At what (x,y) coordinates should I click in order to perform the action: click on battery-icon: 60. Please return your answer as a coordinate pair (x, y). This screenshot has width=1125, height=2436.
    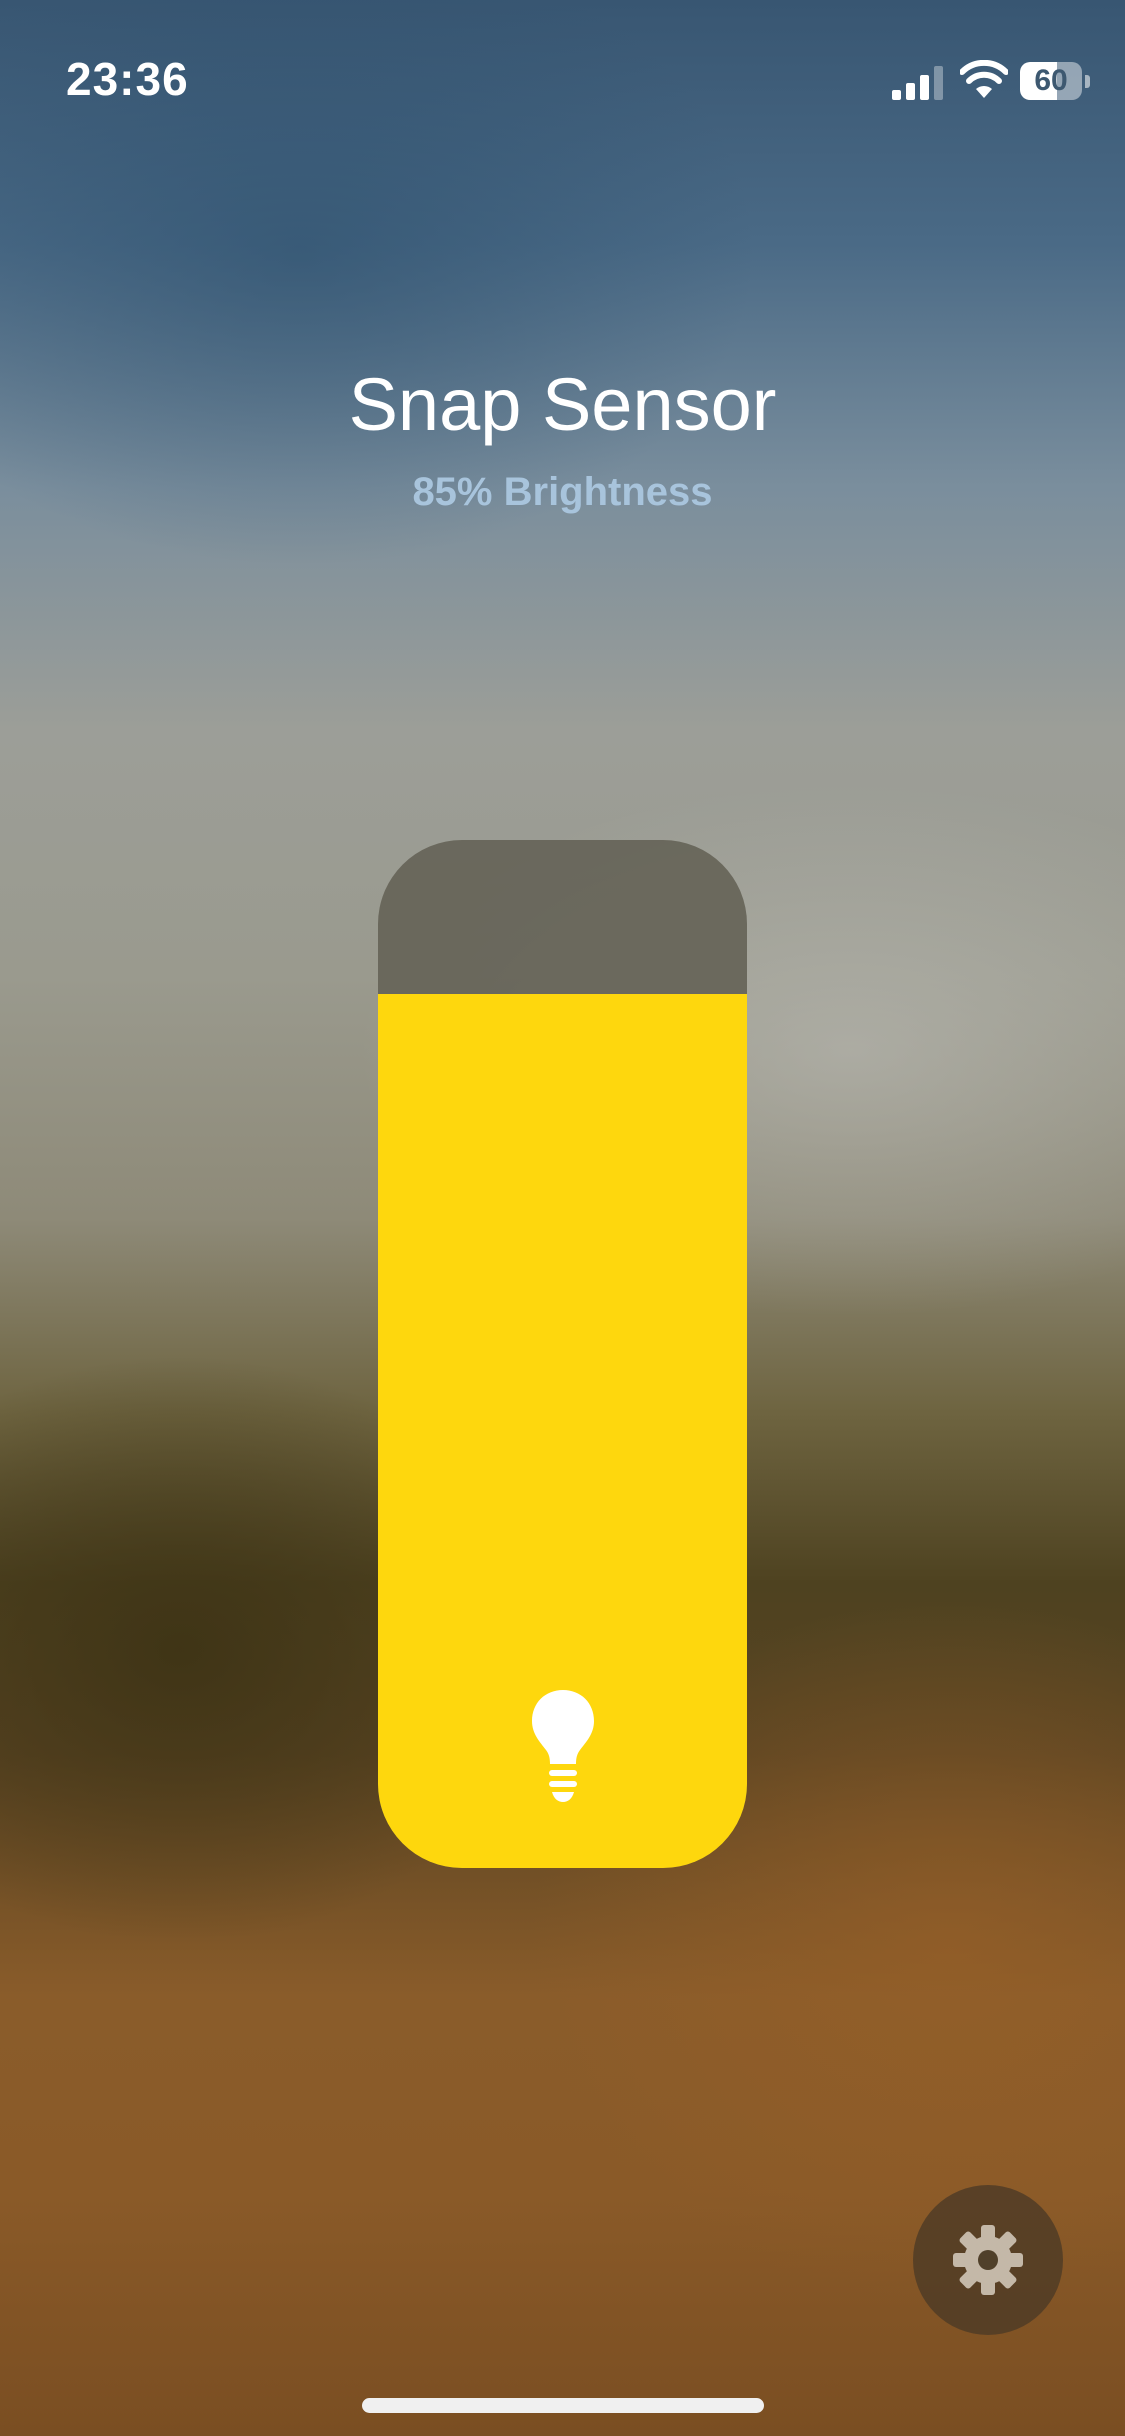
    Looking at the image, I should click on (1056, 82).